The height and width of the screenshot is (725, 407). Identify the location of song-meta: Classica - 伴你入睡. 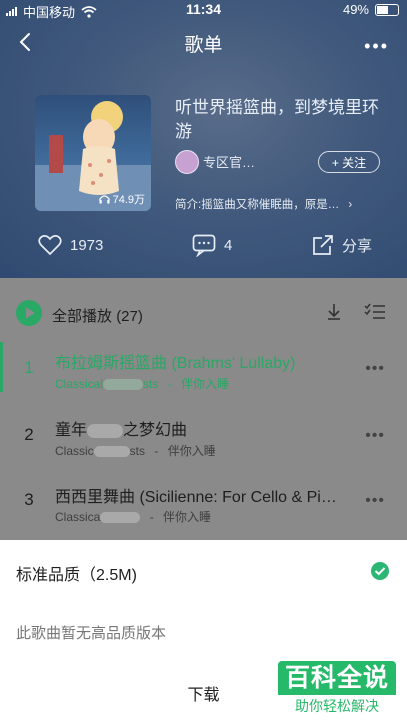
(133, 517).